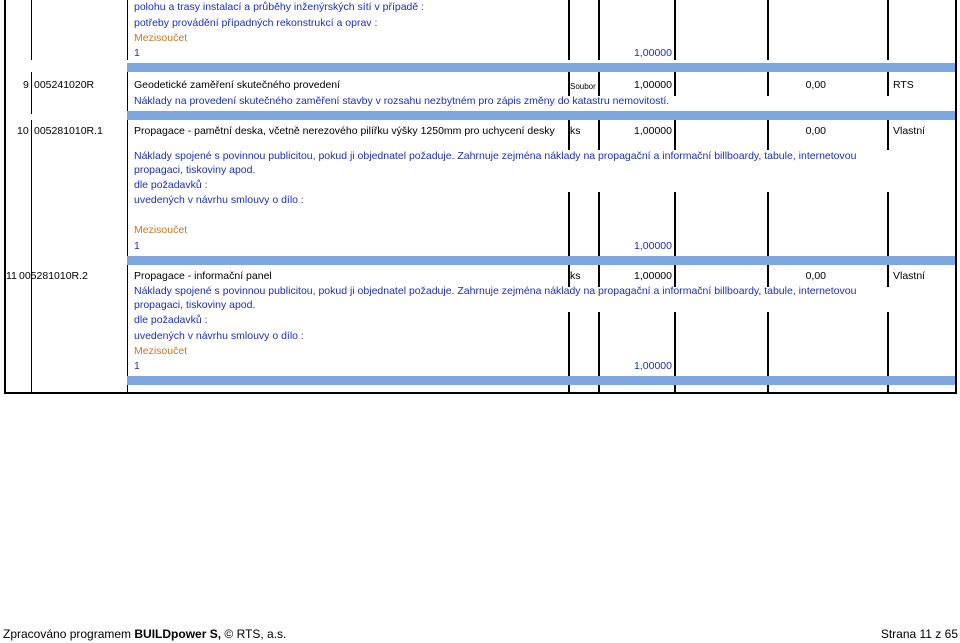  What do you see at coordinates (53, 276) in the screenshot?
I see `item-11-code: 005281010R.2` at bounding box center [53, 276].